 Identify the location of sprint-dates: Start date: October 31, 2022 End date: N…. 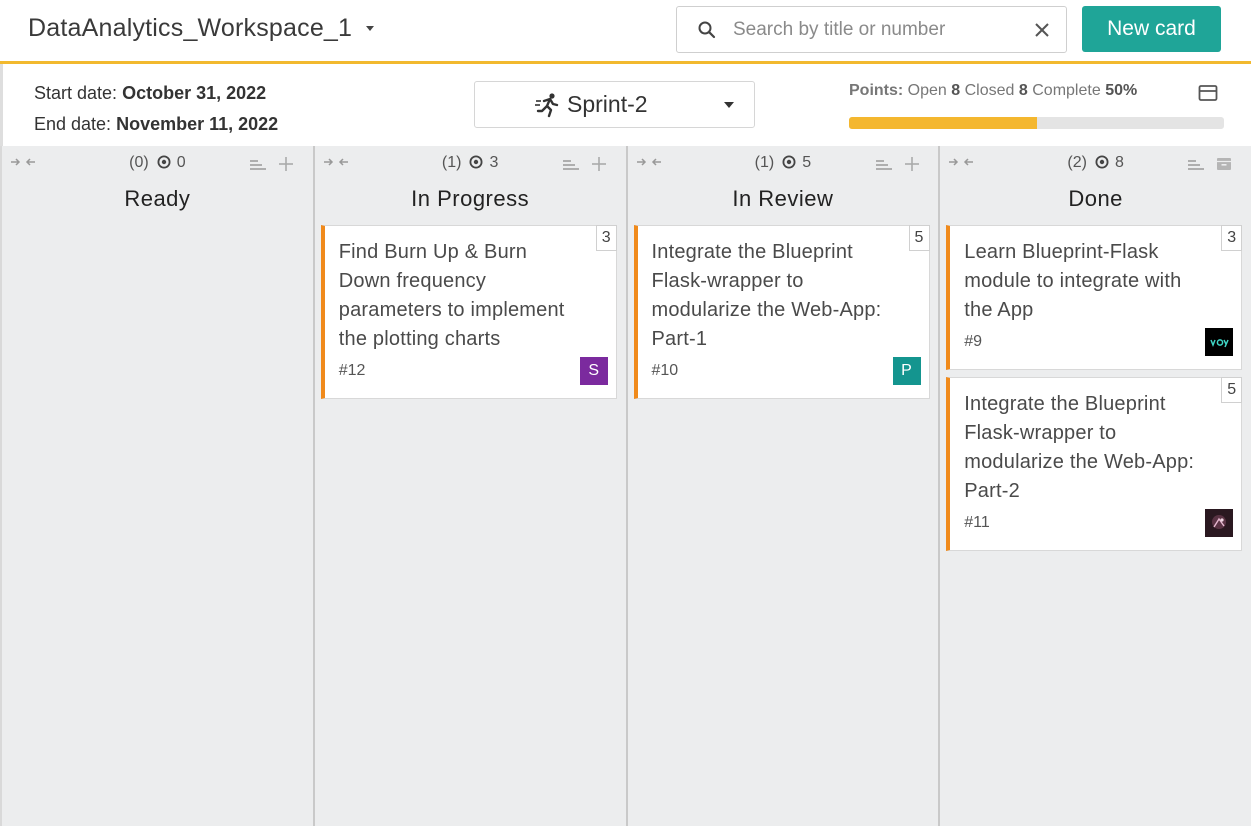
(156, 109).